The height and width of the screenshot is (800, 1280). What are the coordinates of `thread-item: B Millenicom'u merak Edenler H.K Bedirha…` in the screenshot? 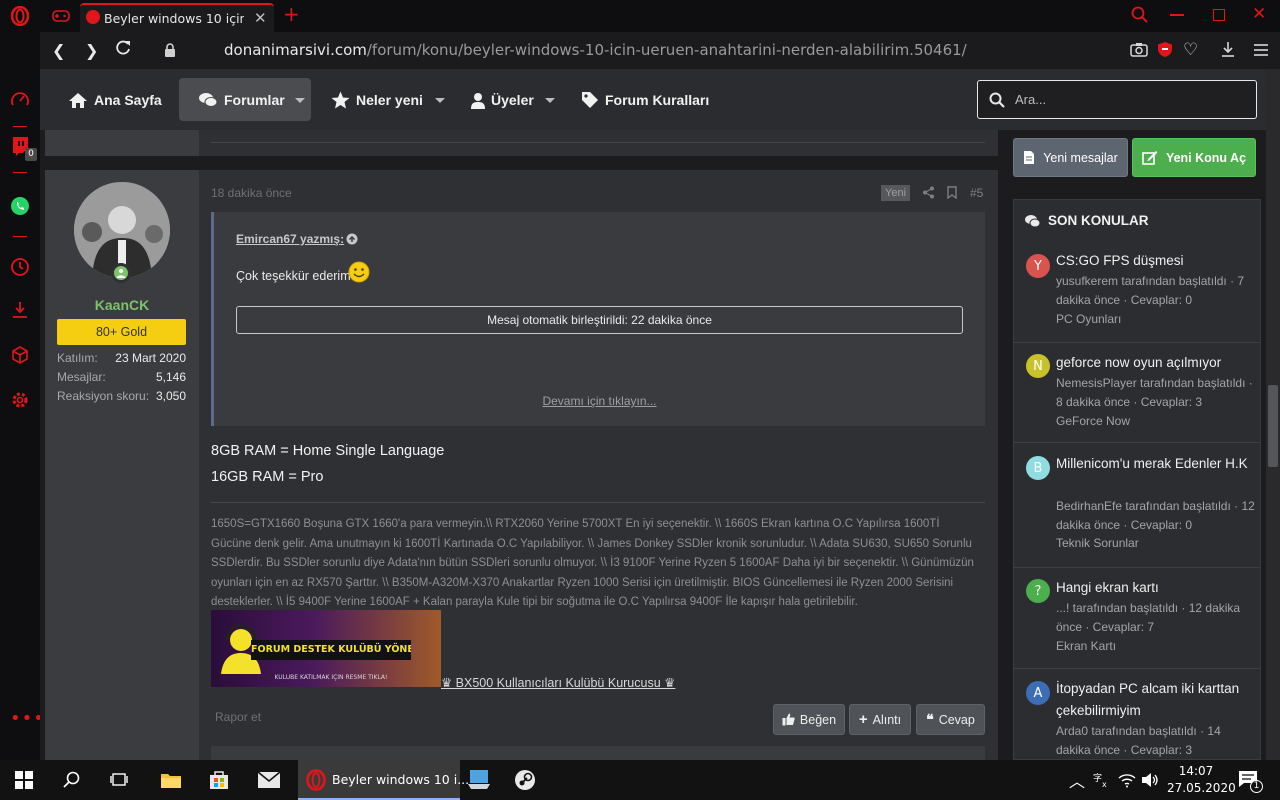 It's located at (1137, 505).